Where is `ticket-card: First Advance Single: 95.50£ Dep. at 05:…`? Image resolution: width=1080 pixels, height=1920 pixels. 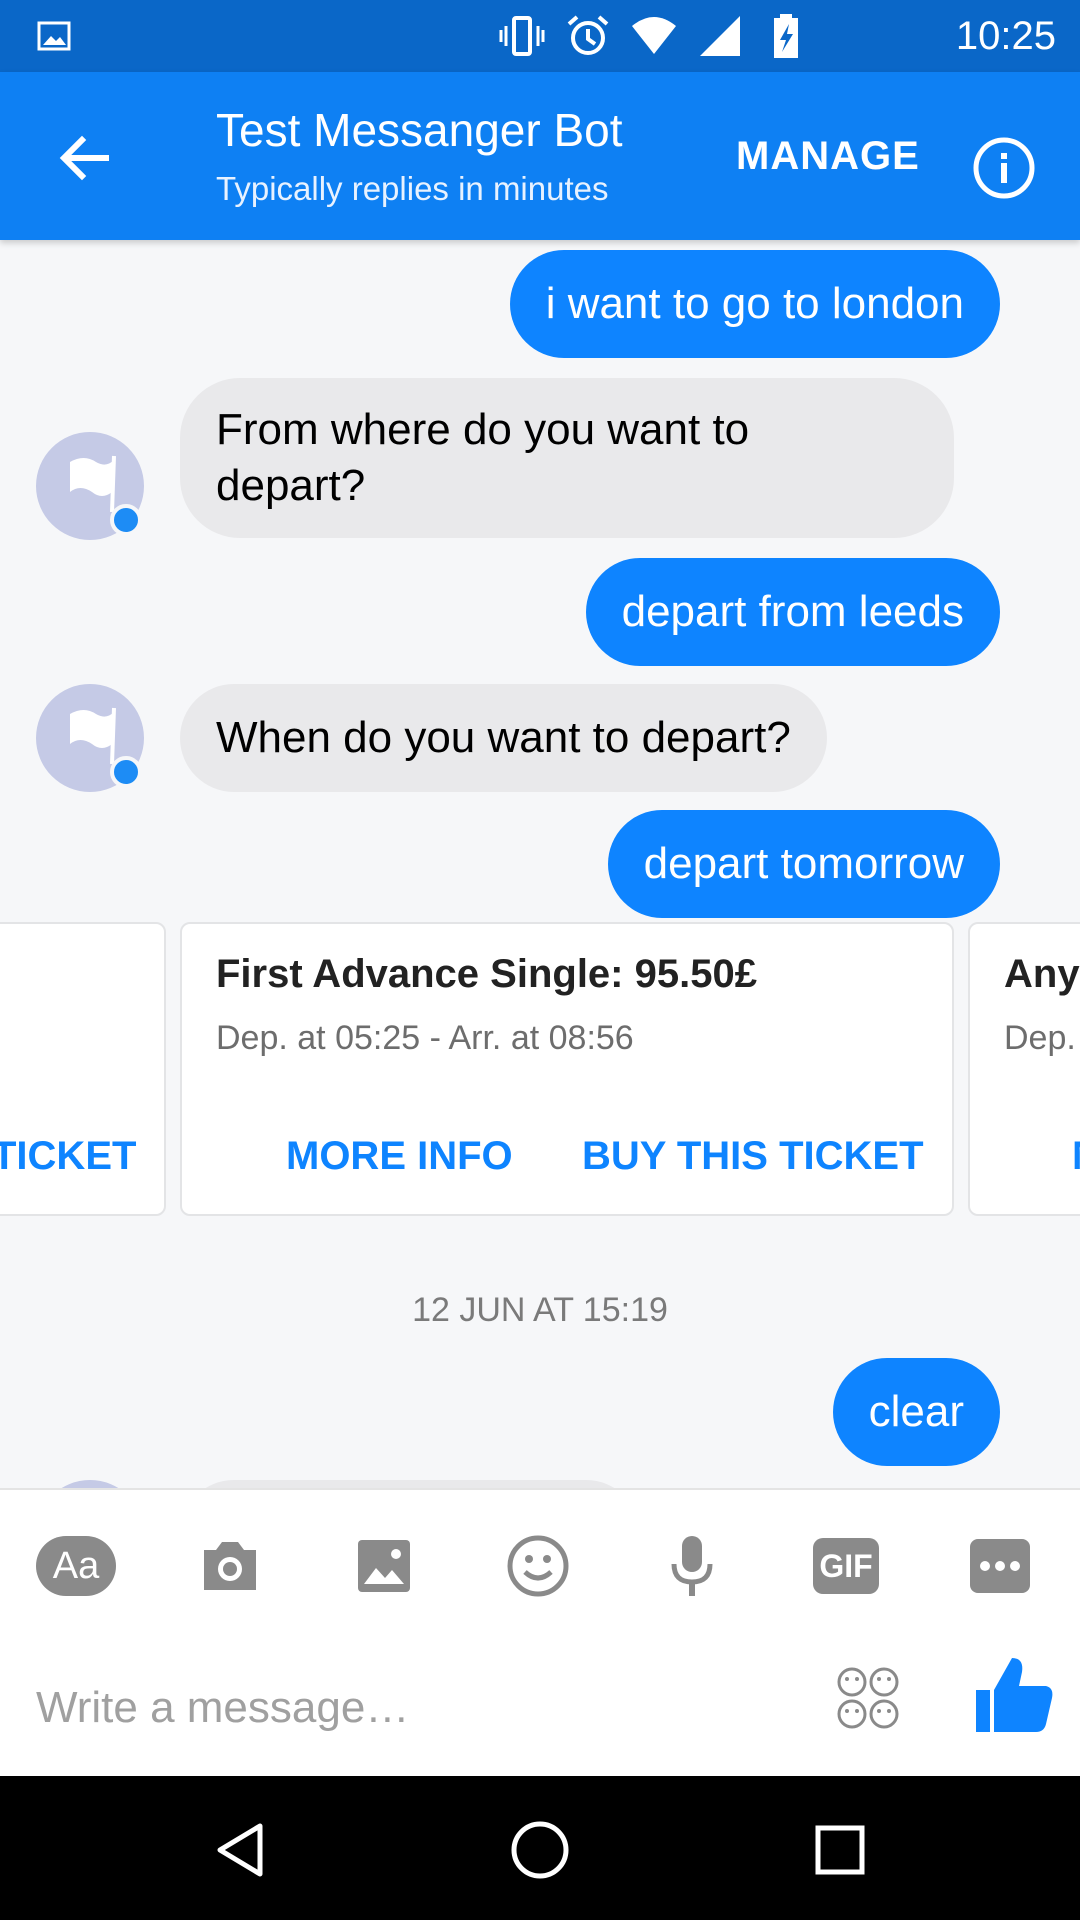
ticket-card: First Advance Single: 95.50£ Dep. at 05:… is located at coordinates (567, 1069).